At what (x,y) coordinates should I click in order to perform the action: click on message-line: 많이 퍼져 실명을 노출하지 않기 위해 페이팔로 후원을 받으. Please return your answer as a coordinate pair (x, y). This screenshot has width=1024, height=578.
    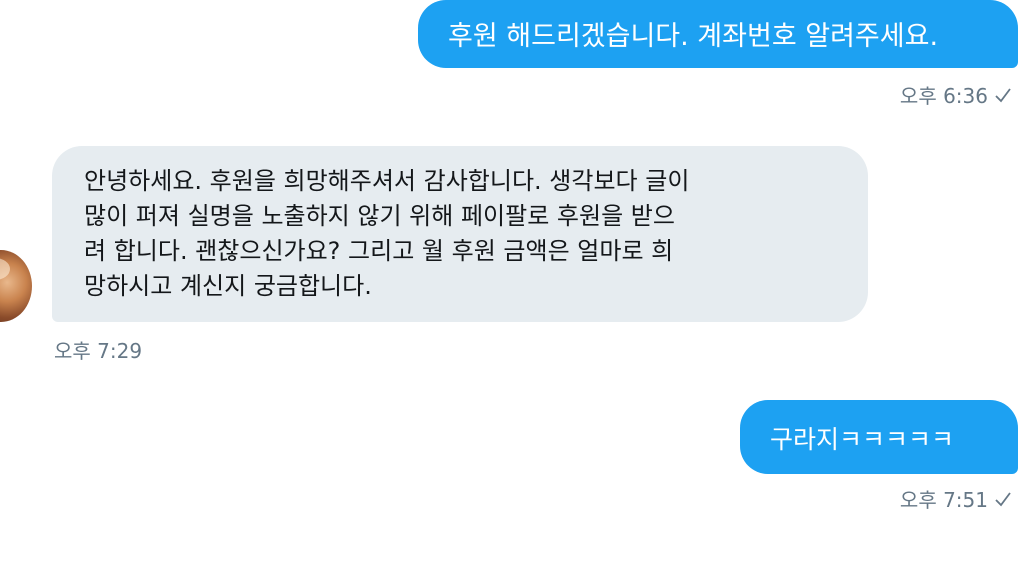
    Looking at the image, I should click on (379, 216).